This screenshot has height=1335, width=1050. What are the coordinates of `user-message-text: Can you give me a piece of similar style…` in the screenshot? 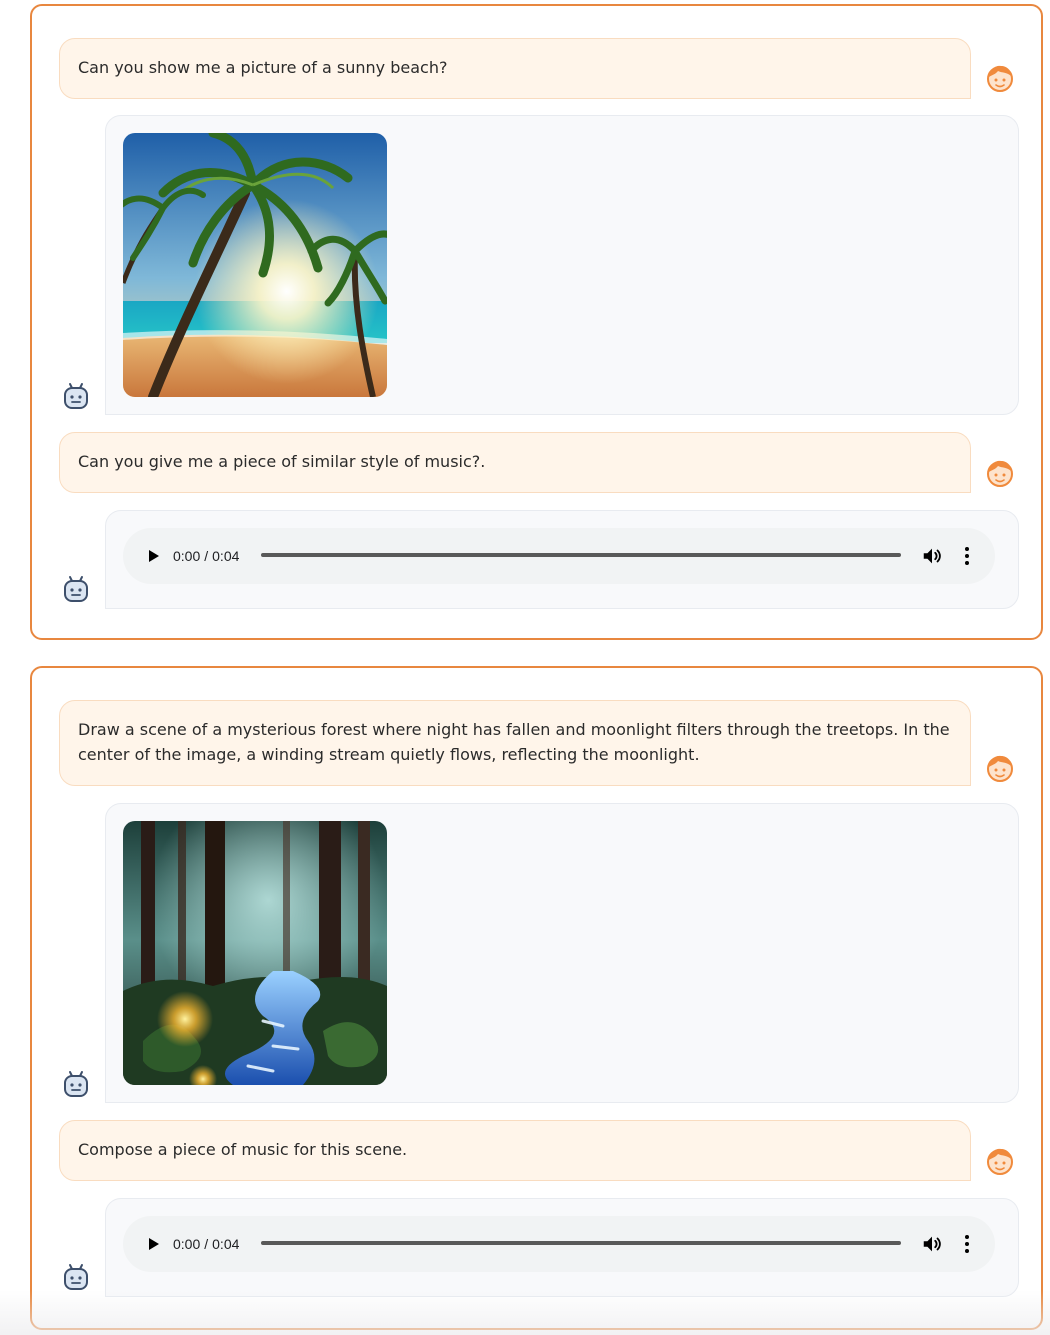 It's located at (282, 461).